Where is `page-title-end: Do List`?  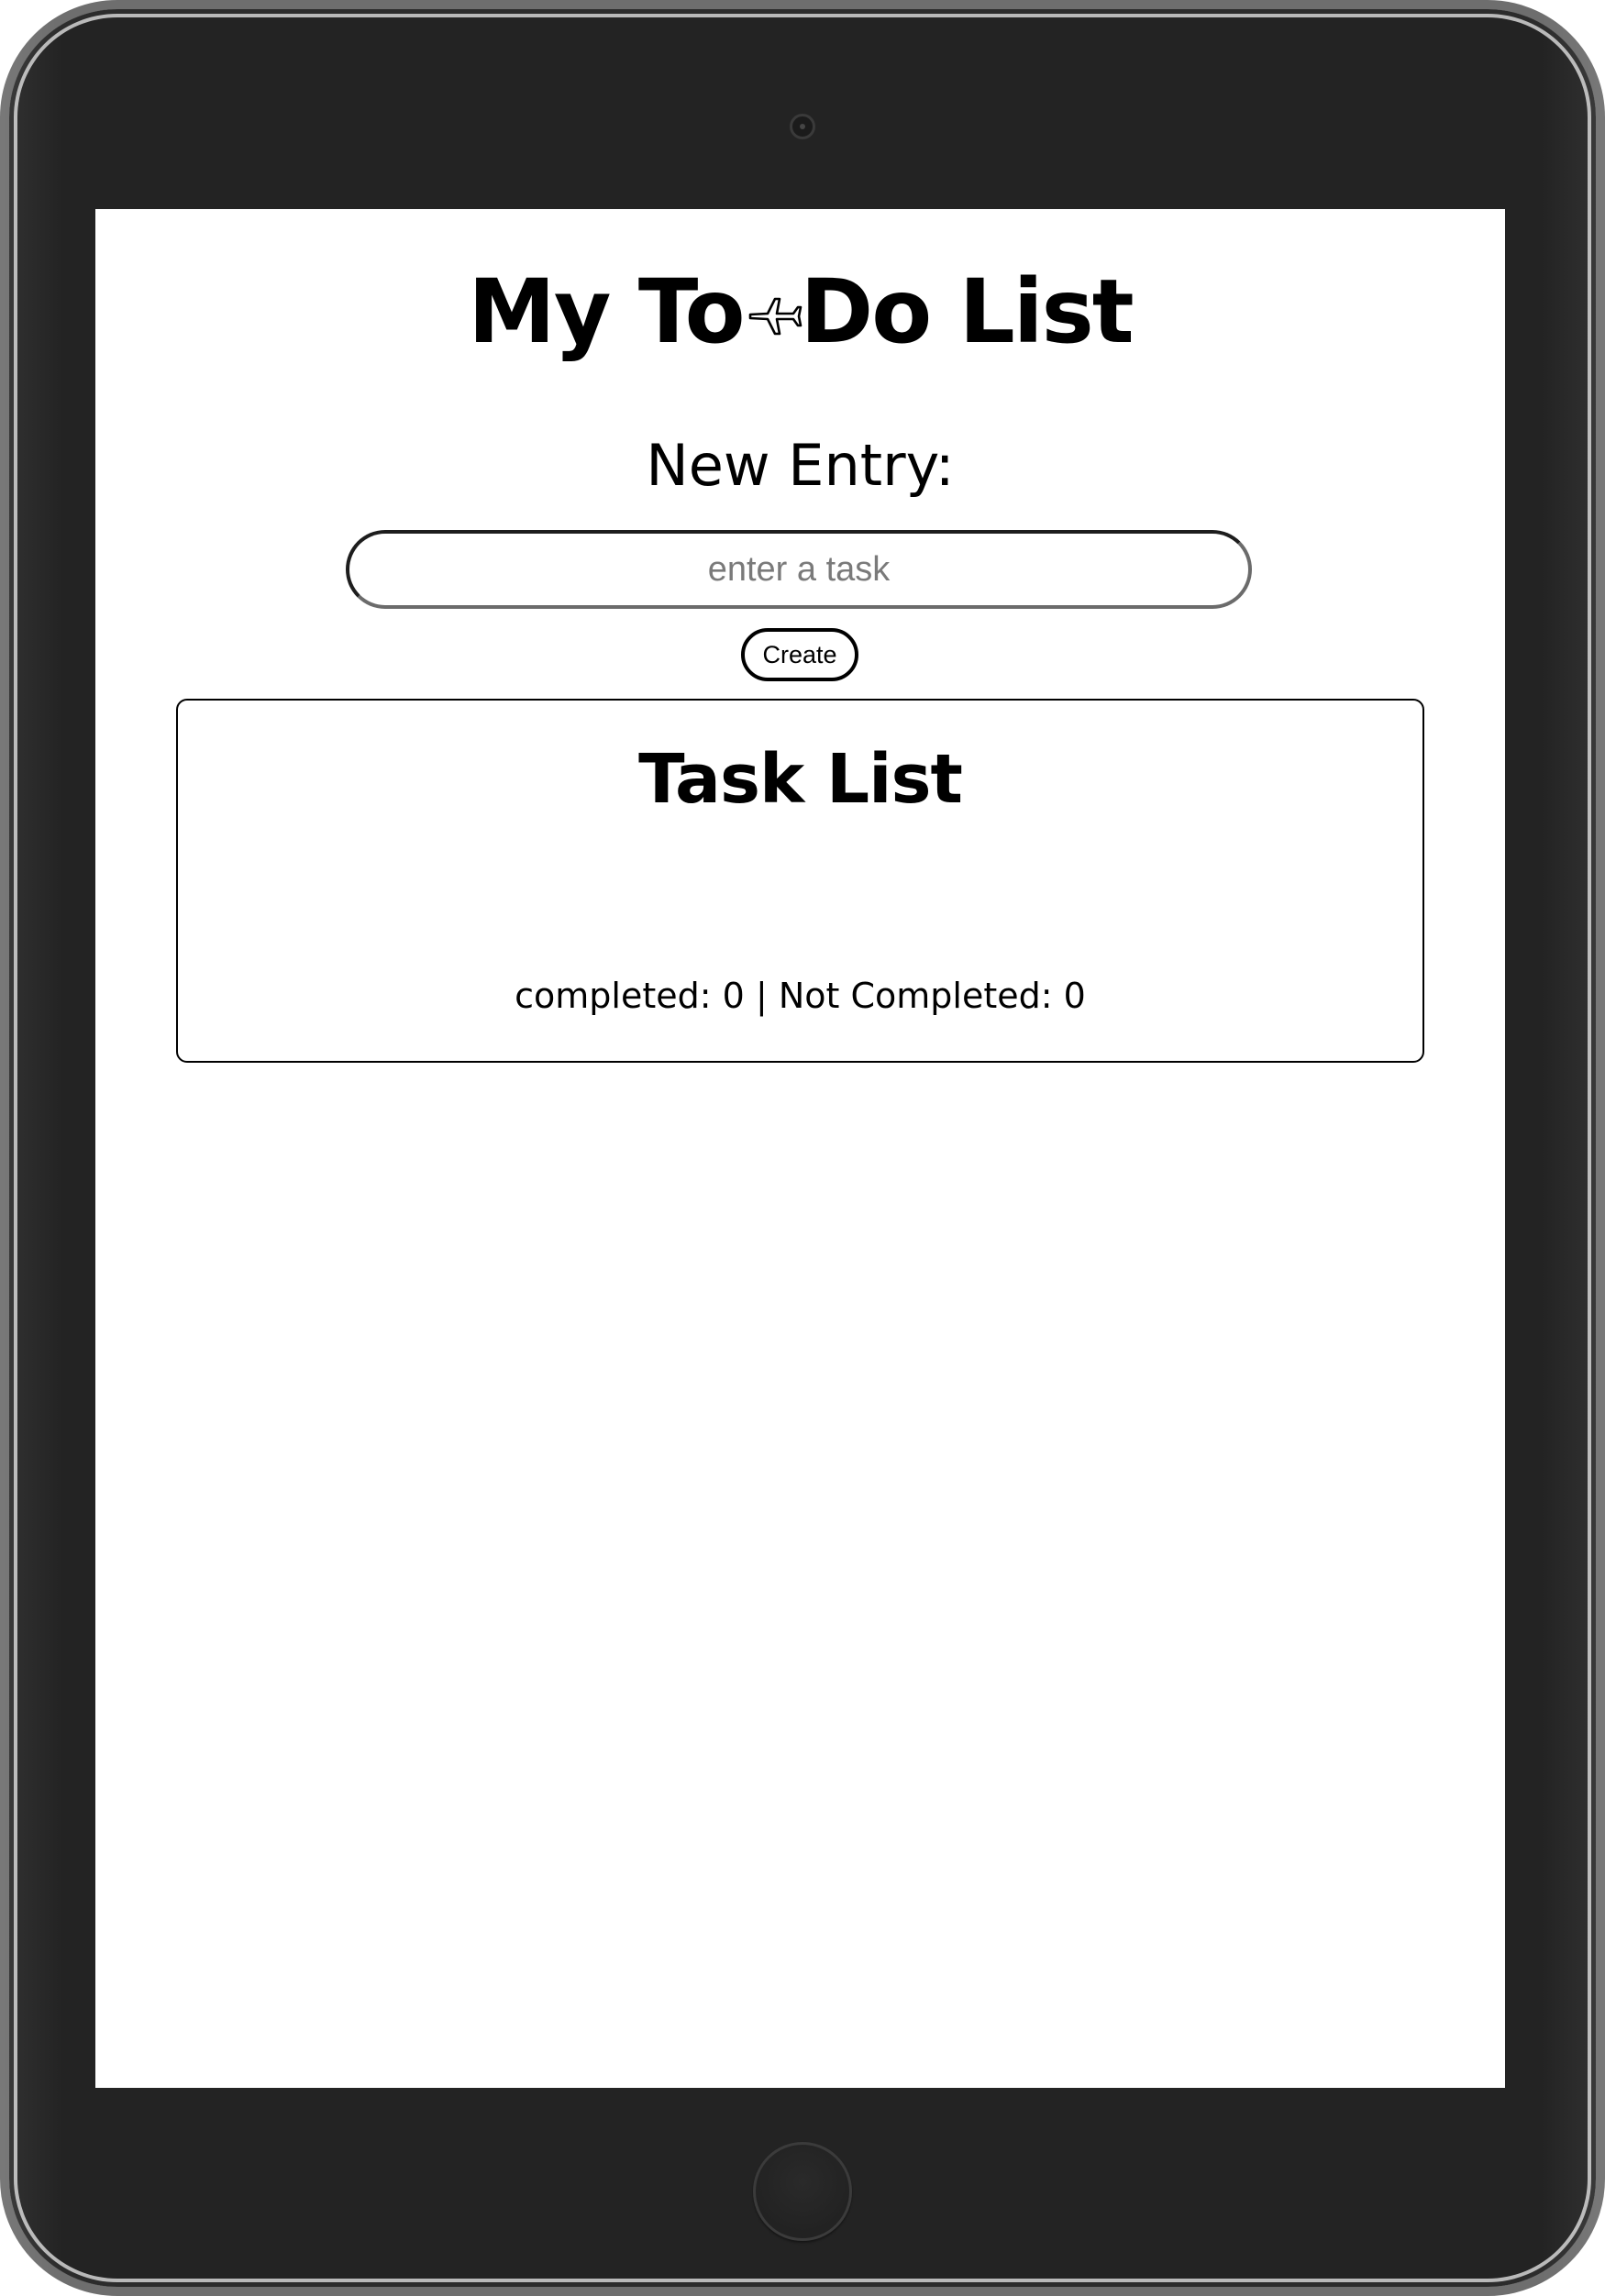 page-title-end: Do List is located at coordinates (967, 311).